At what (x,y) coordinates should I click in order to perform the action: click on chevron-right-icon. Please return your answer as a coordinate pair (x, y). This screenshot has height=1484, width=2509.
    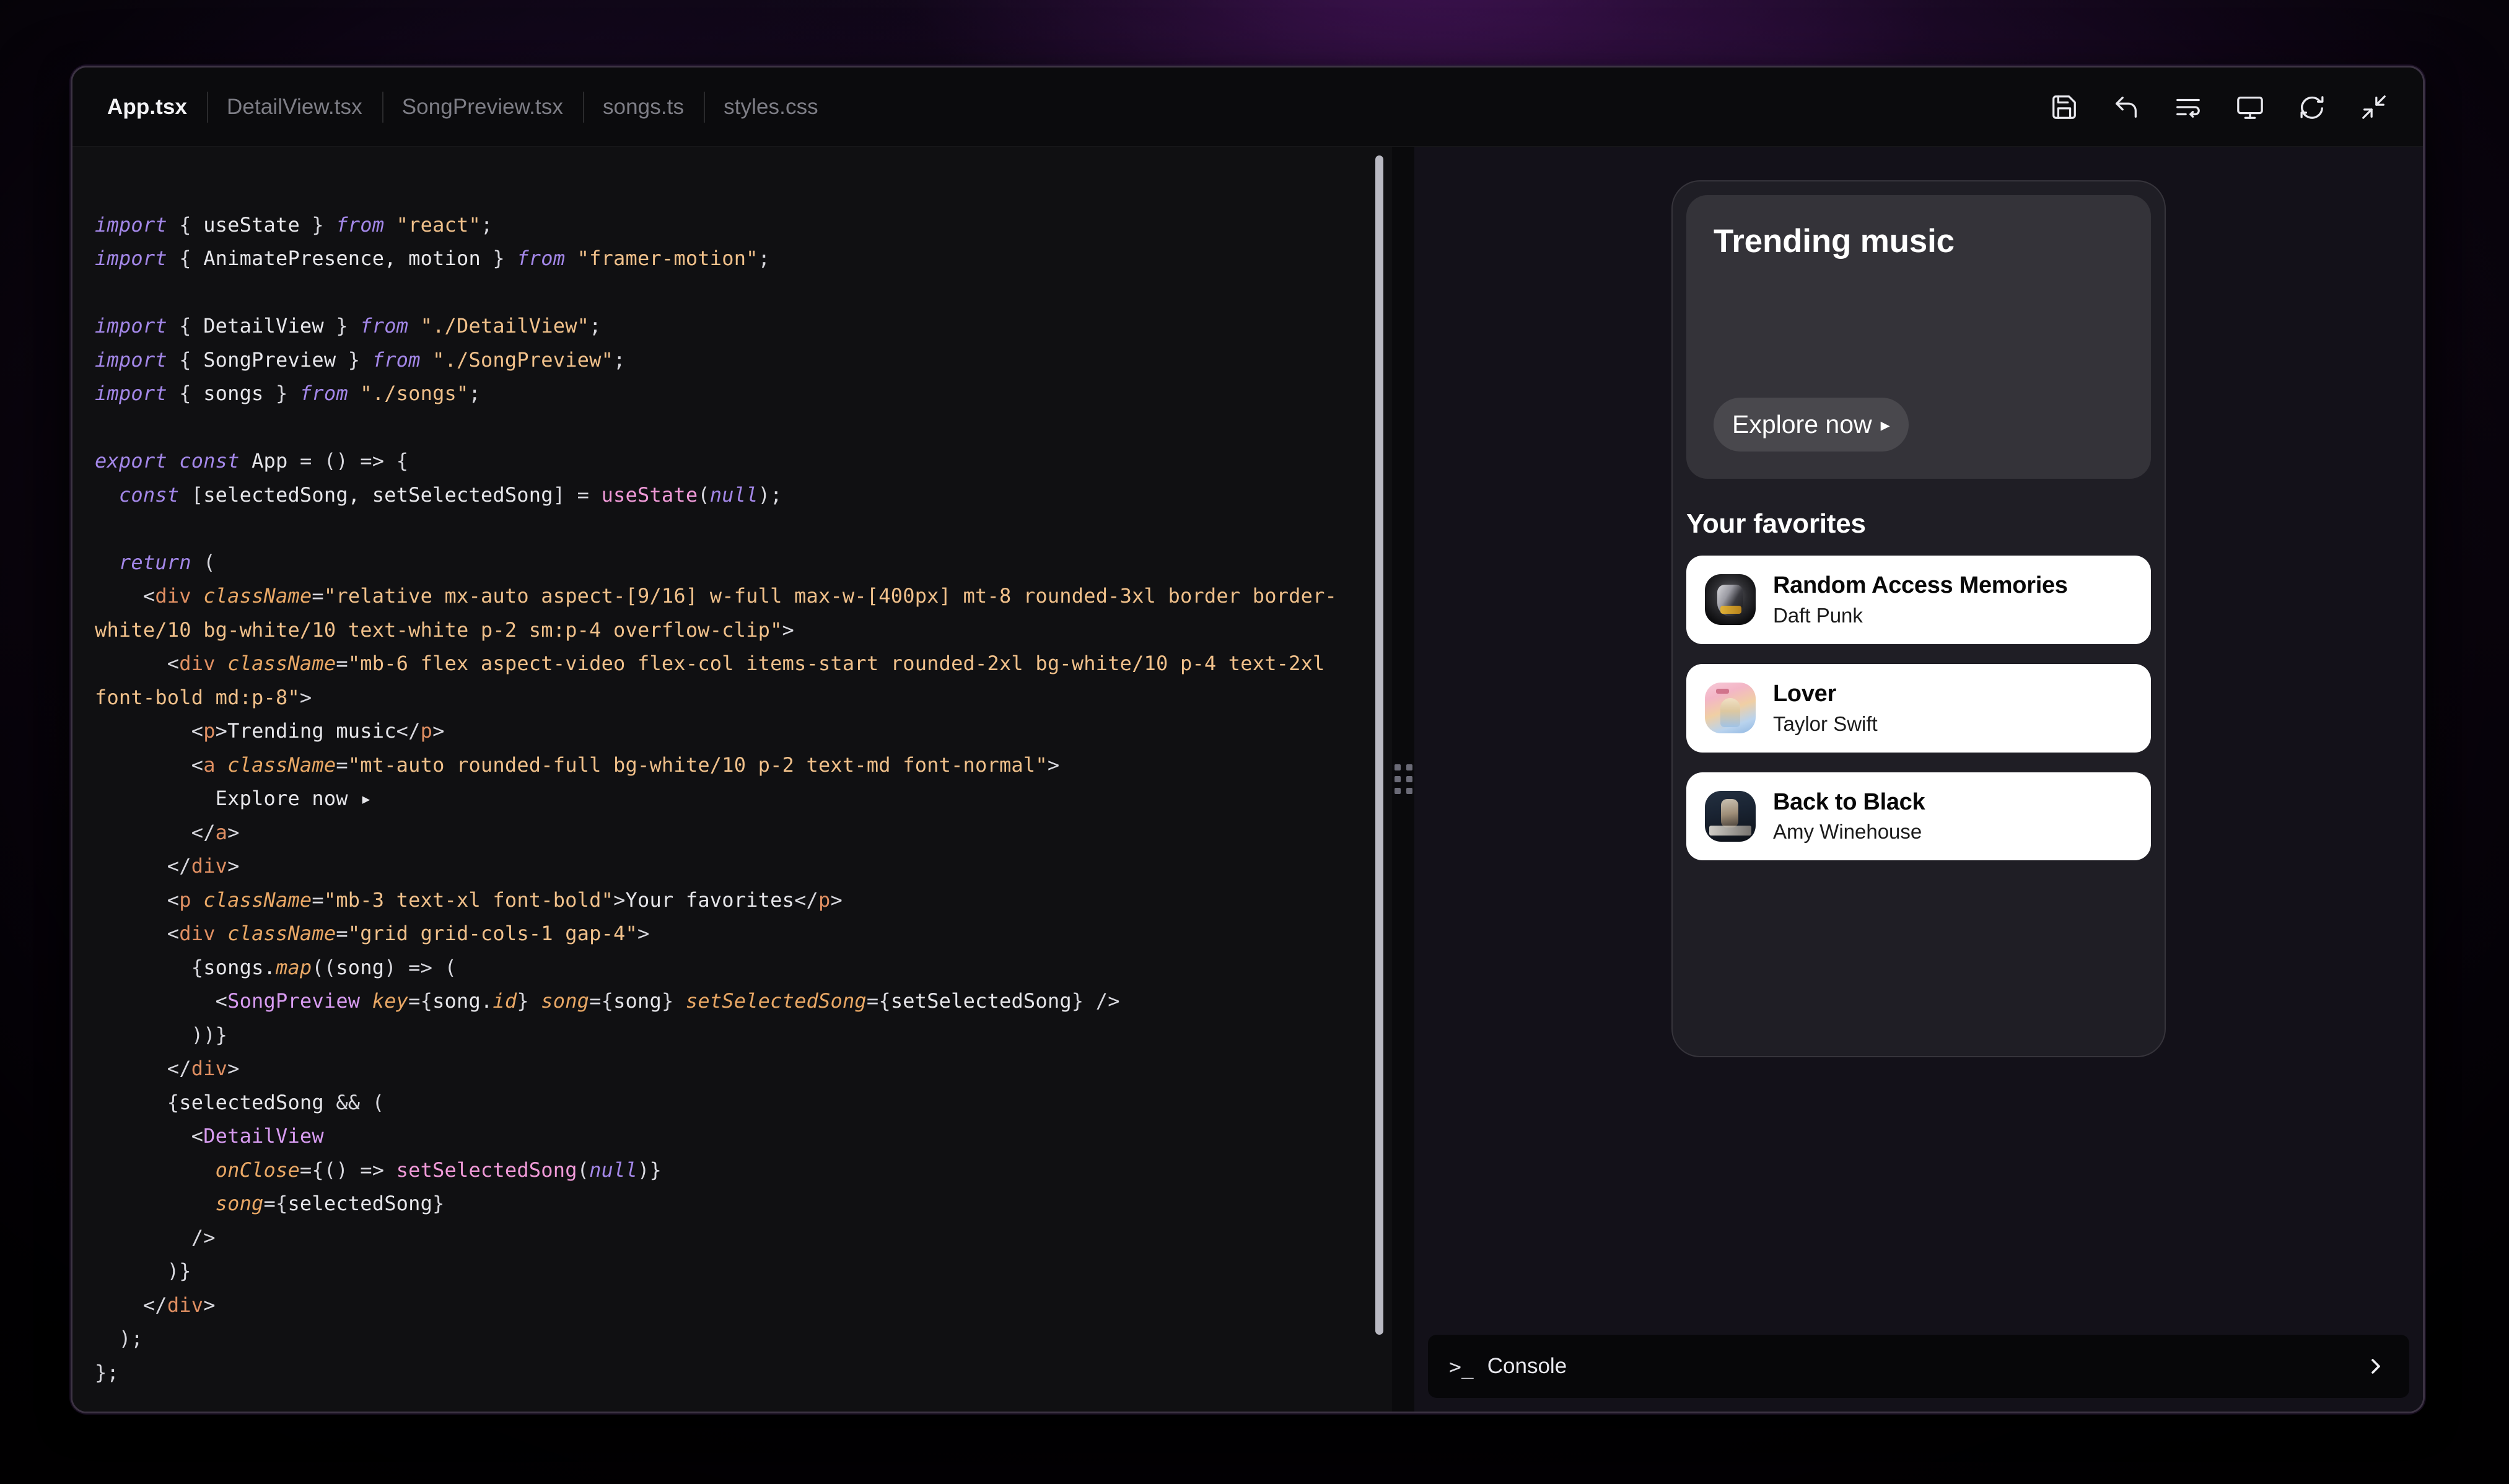
    Looking at the image, I should click on (2375, 1366).